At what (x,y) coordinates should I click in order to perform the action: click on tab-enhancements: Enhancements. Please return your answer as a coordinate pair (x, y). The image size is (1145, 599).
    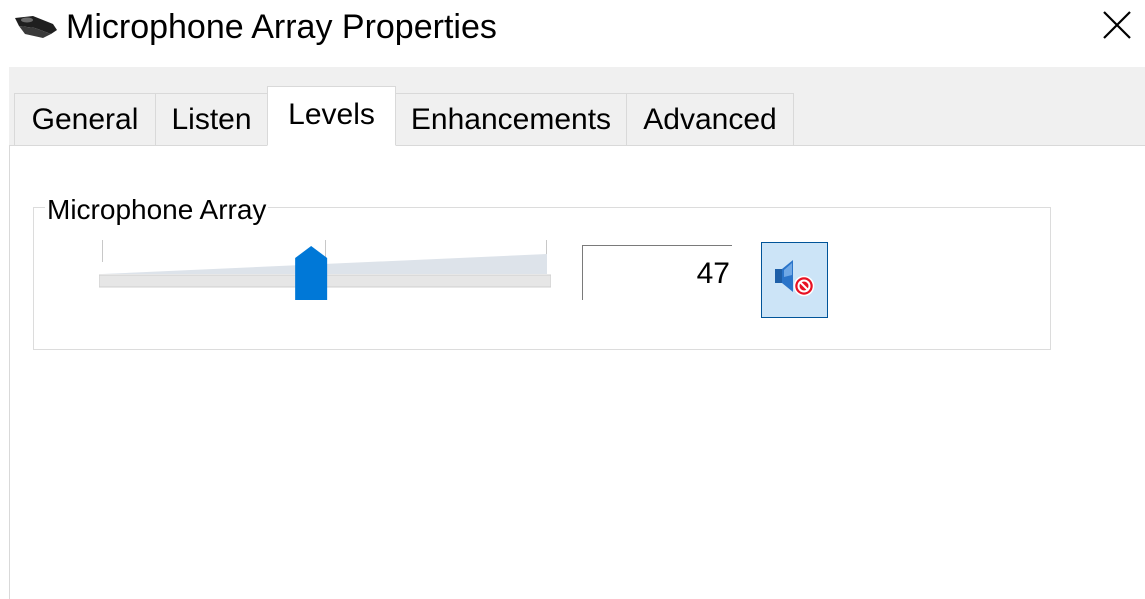
    Looking at the image, I should click on (511, 119).